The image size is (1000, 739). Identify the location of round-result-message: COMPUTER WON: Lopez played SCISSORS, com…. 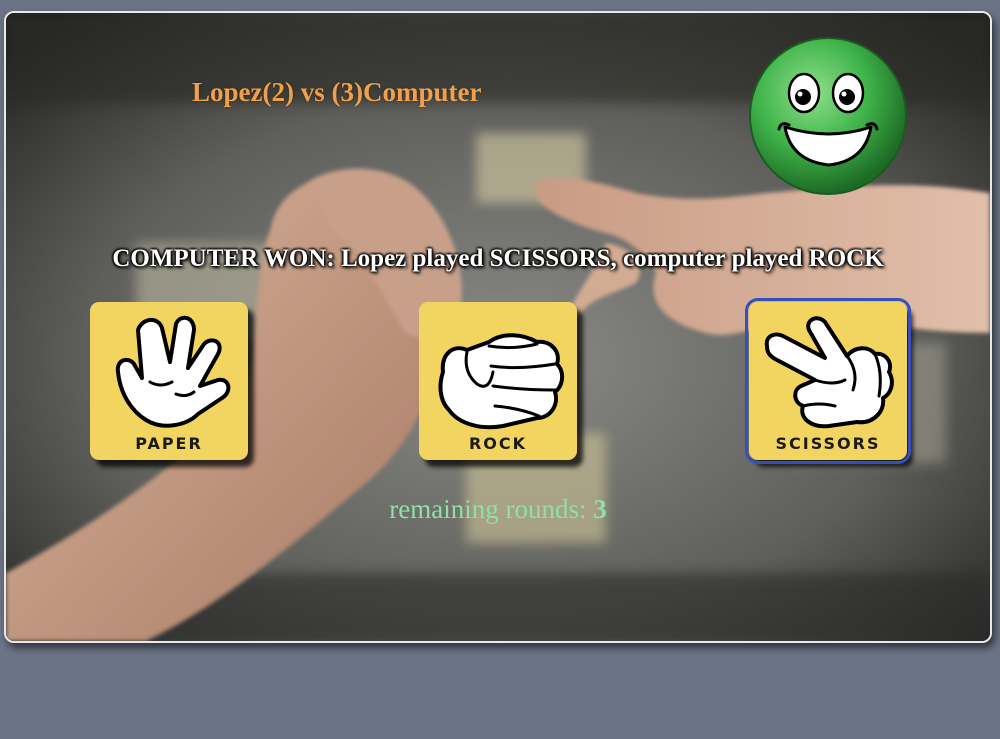
(498, 258).